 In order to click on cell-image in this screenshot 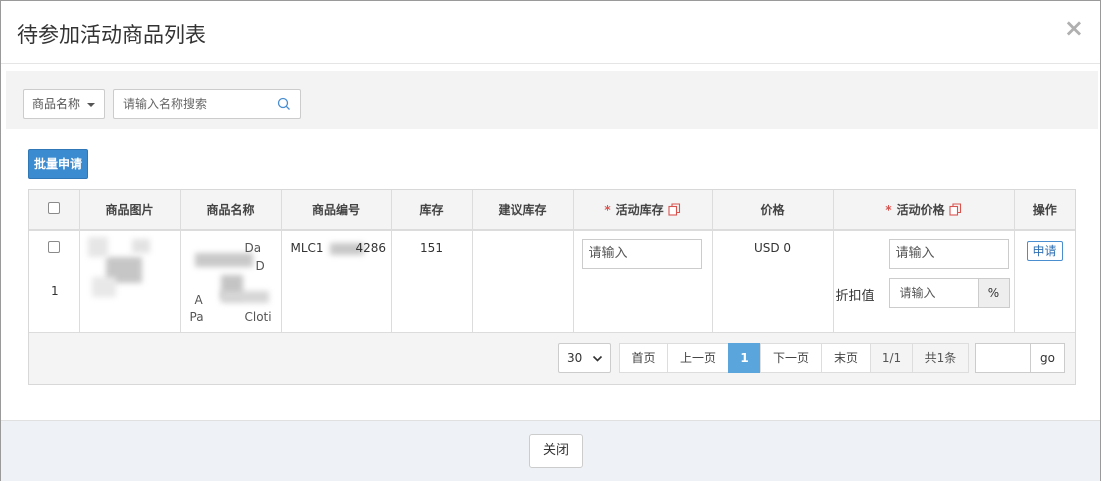, I will do `click(130, 281)`.